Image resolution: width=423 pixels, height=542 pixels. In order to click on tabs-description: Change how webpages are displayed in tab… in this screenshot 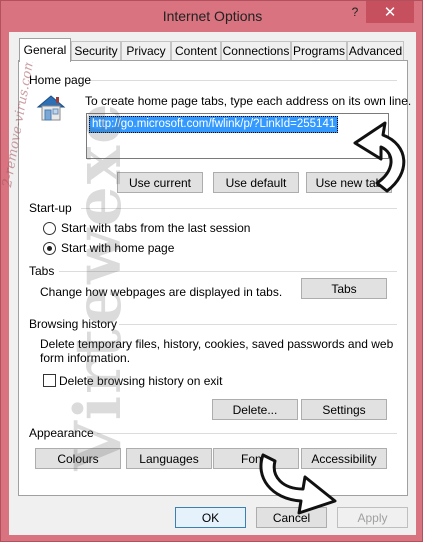, I will do `click(161, 292)`.